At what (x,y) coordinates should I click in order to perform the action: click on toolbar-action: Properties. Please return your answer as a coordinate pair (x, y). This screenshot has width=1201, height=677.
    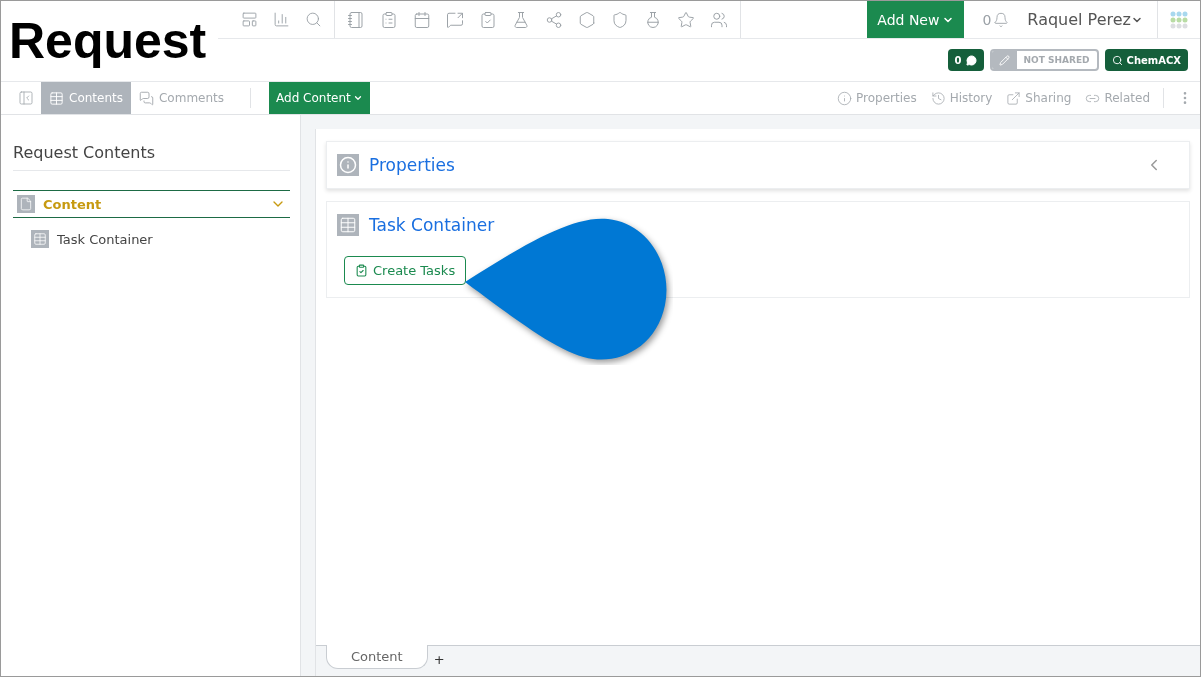
    Looking at the image, I should click on (877, 98).